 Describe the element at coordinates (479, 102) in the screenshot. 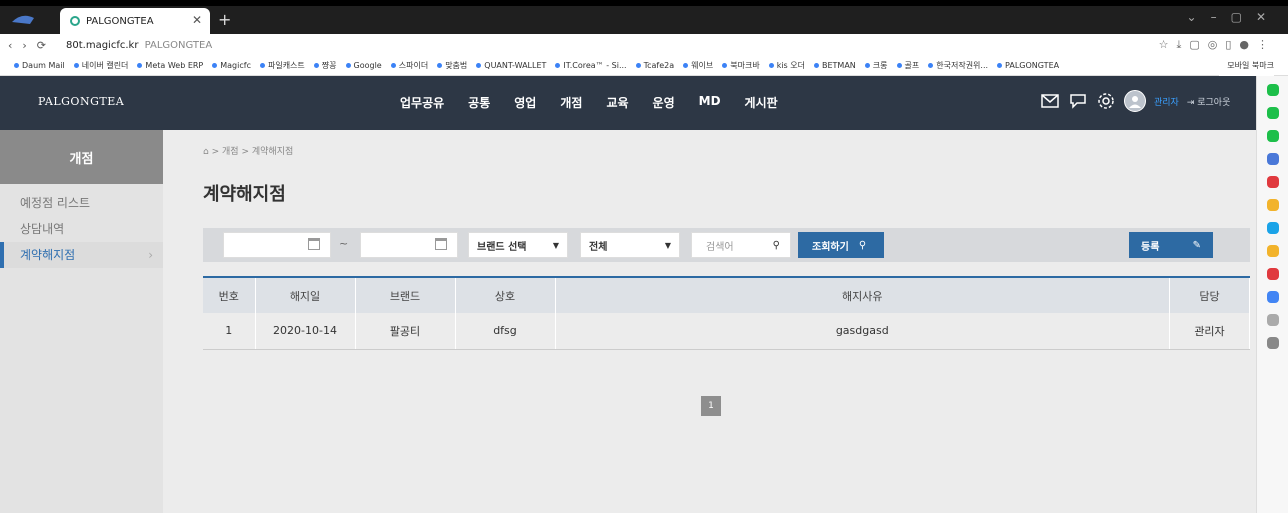

I see `menu-item: 공통` at that location.